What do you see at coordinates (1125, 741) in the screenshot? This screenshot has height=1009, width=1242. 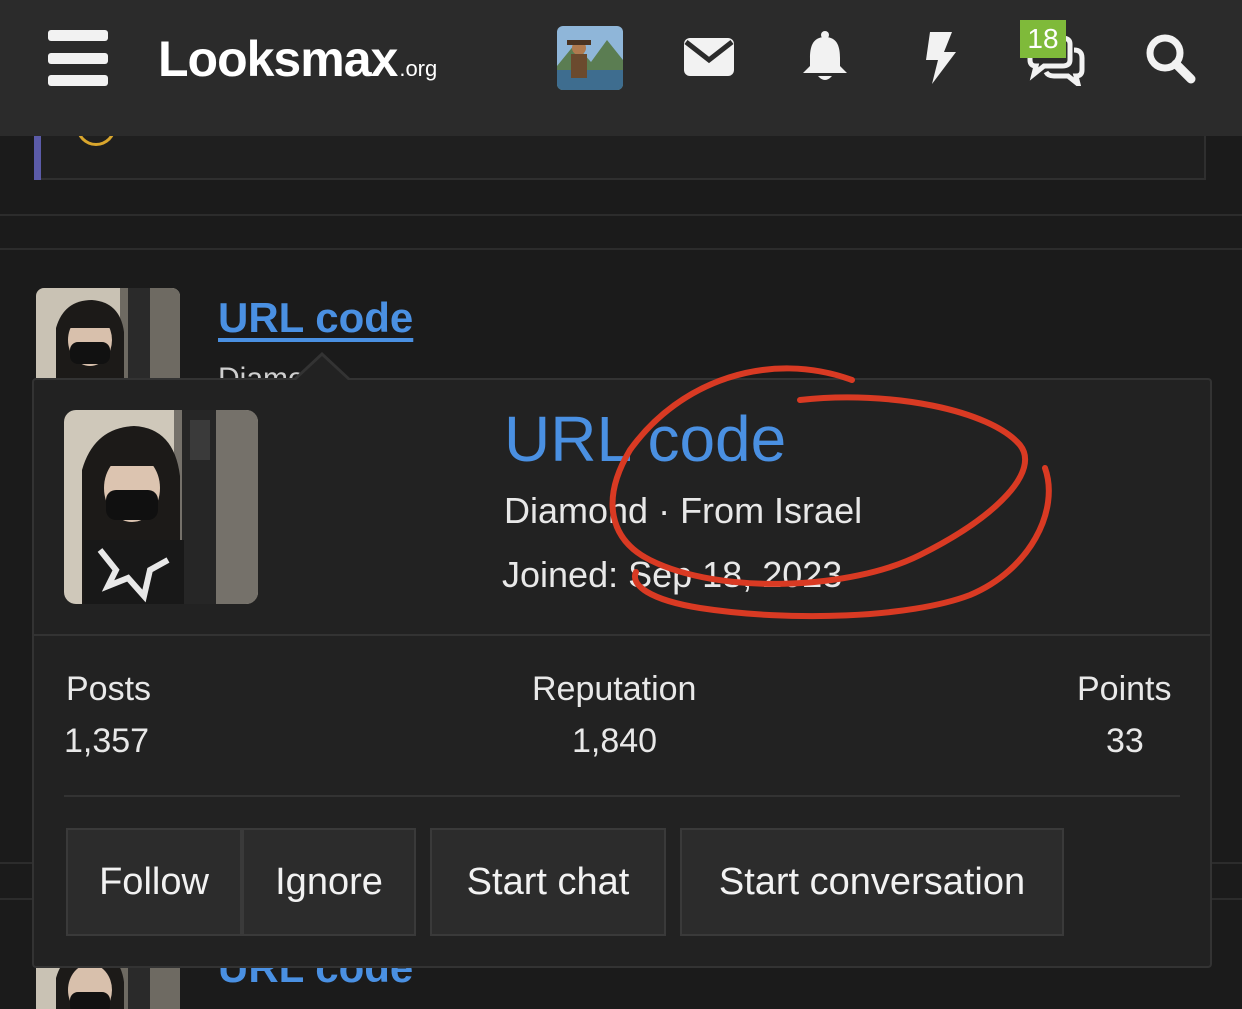 I see `stat-value: 33` at bounding box center [1125, 741].